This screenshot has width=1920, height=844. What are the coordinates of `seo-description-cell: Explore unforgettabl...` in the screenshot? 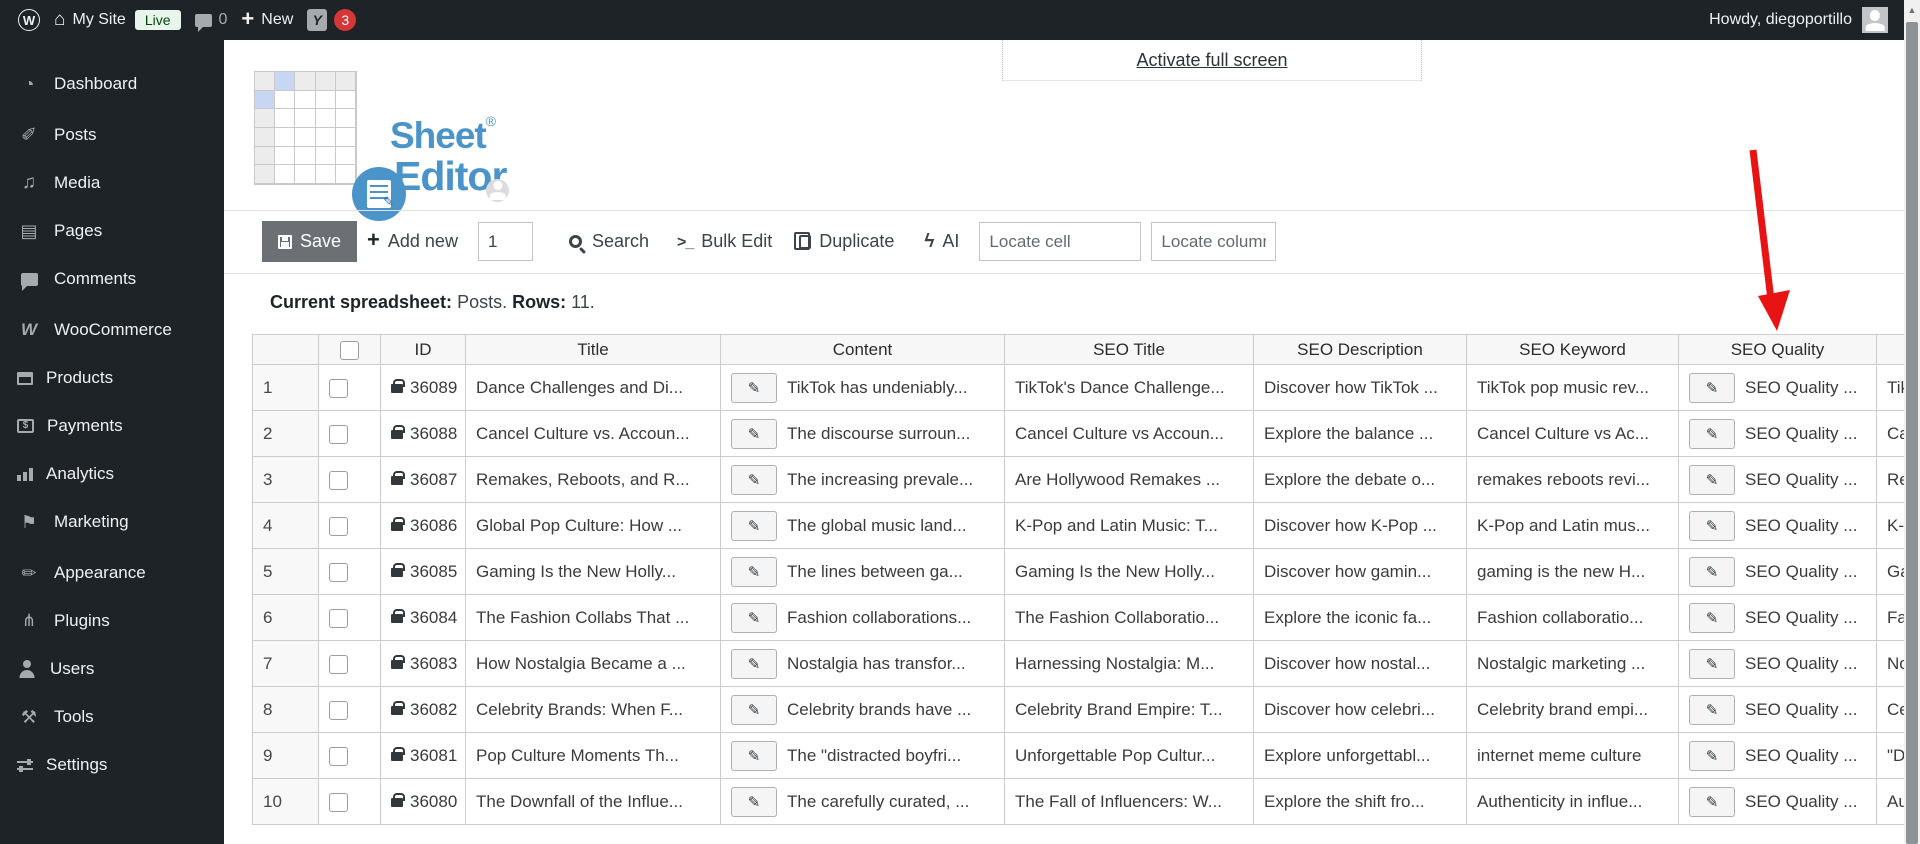 It's located at (1360, 755).